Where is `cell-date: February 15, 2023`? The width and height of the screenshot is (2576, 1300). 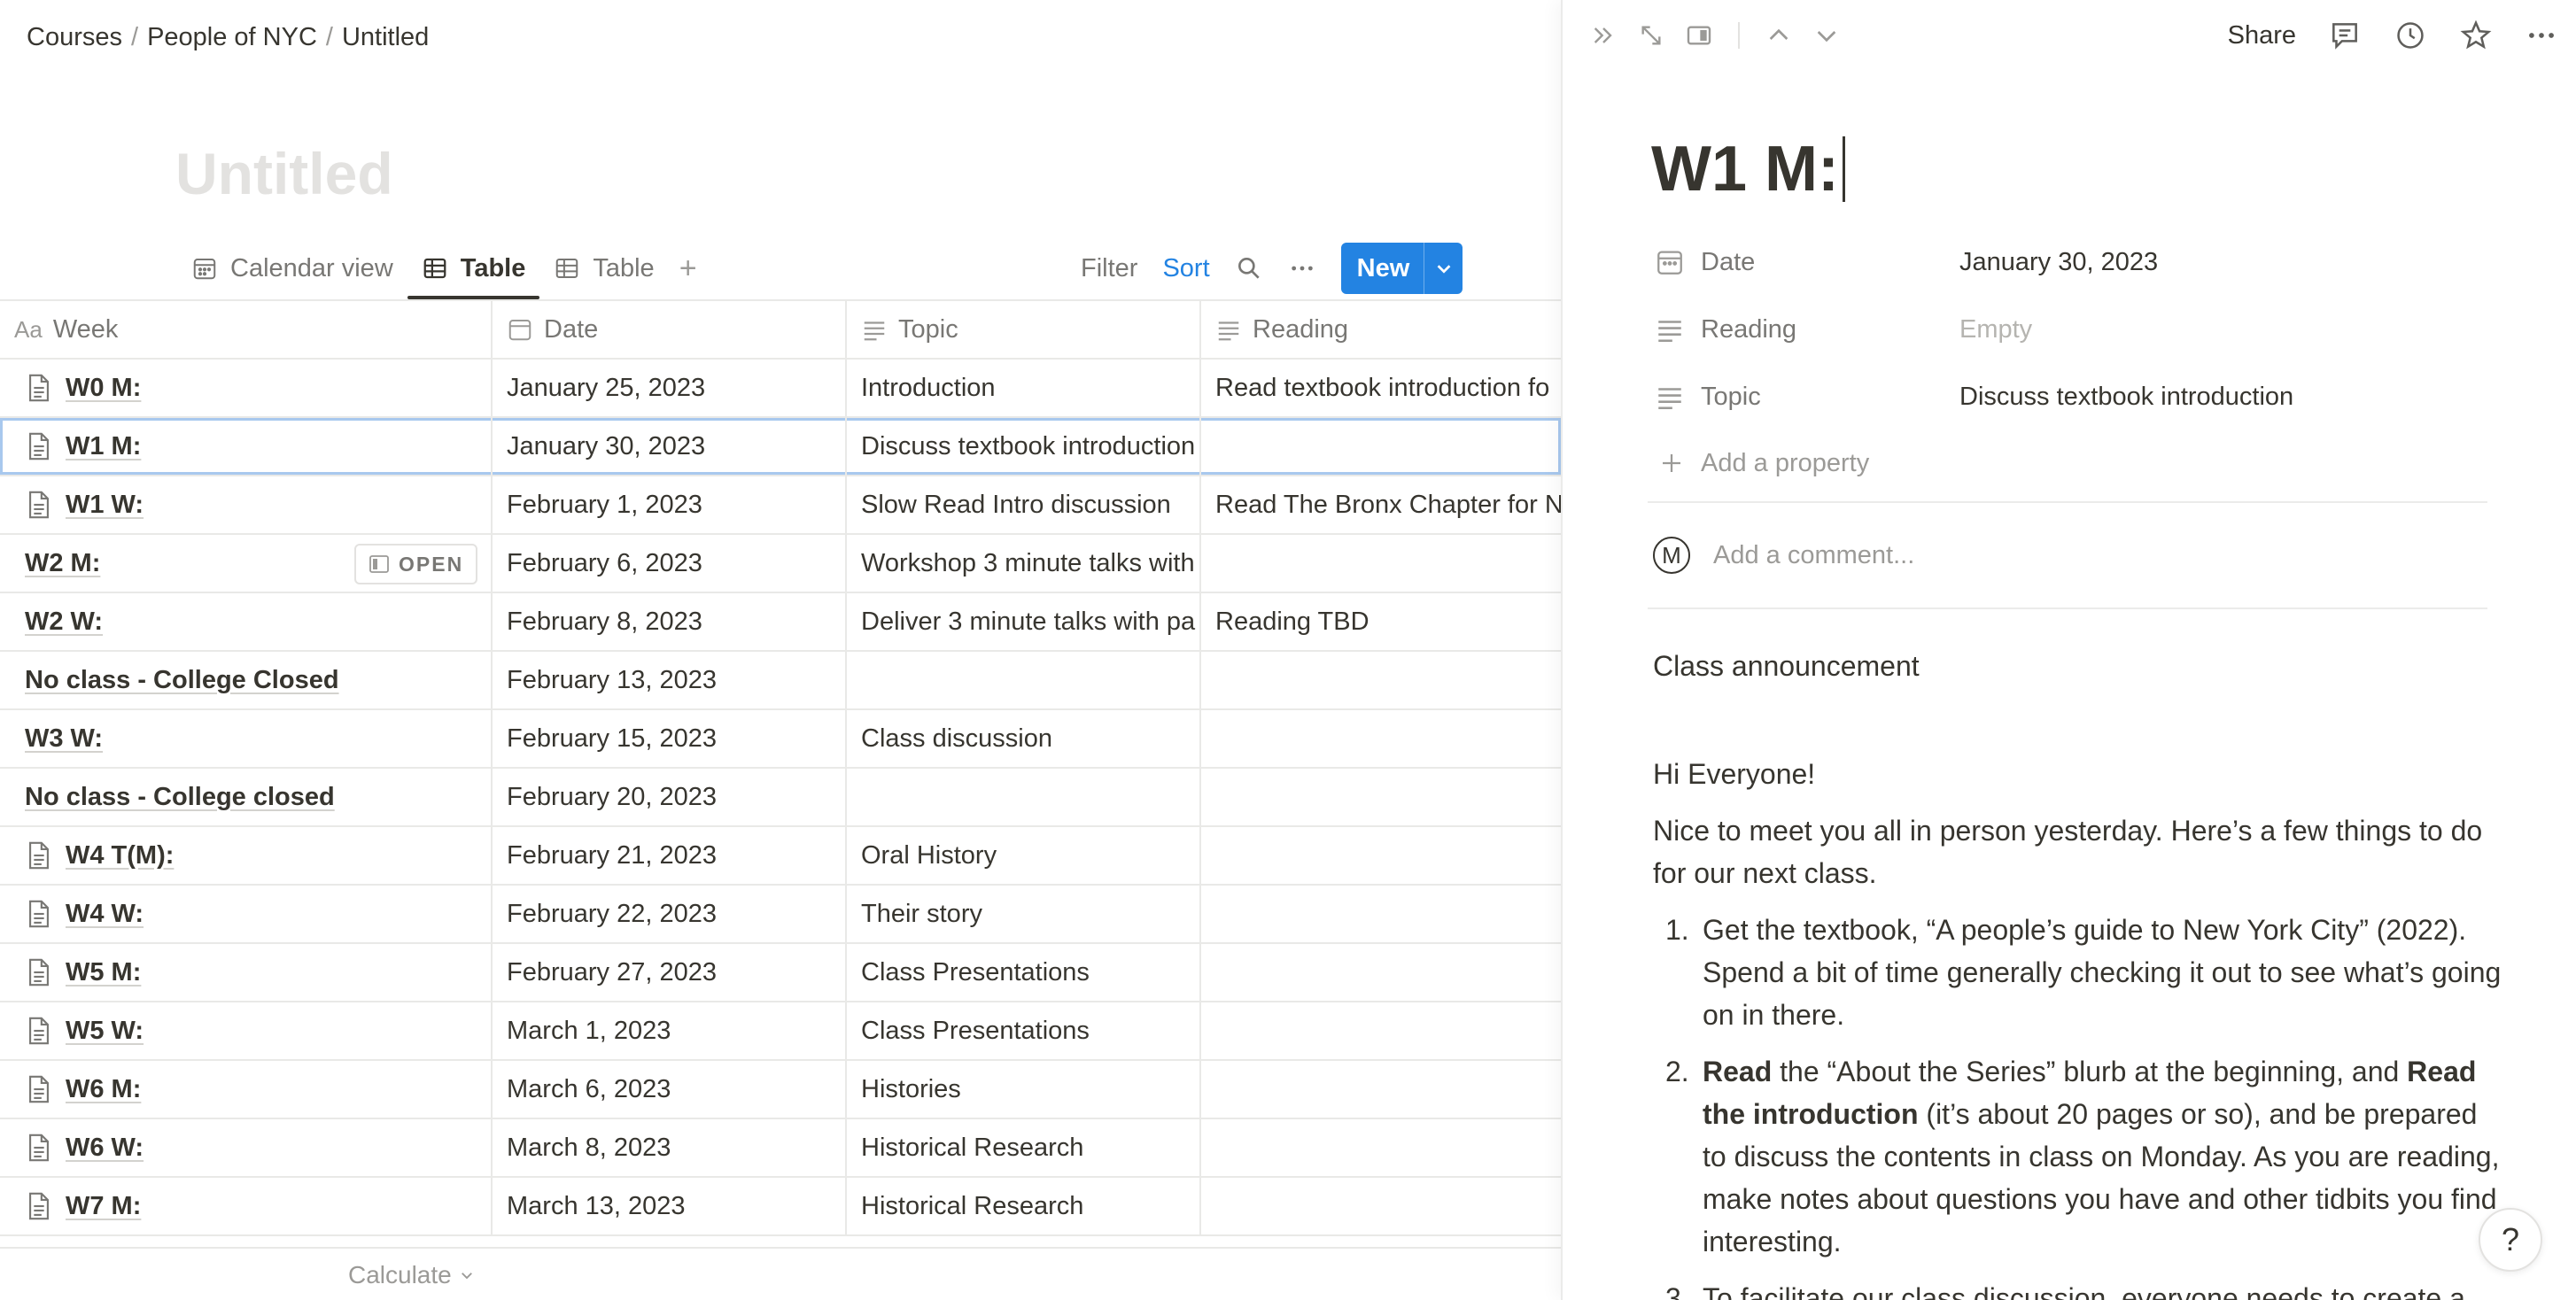 cell-date: February 15, 2023 is located at coordinates (670, 738).